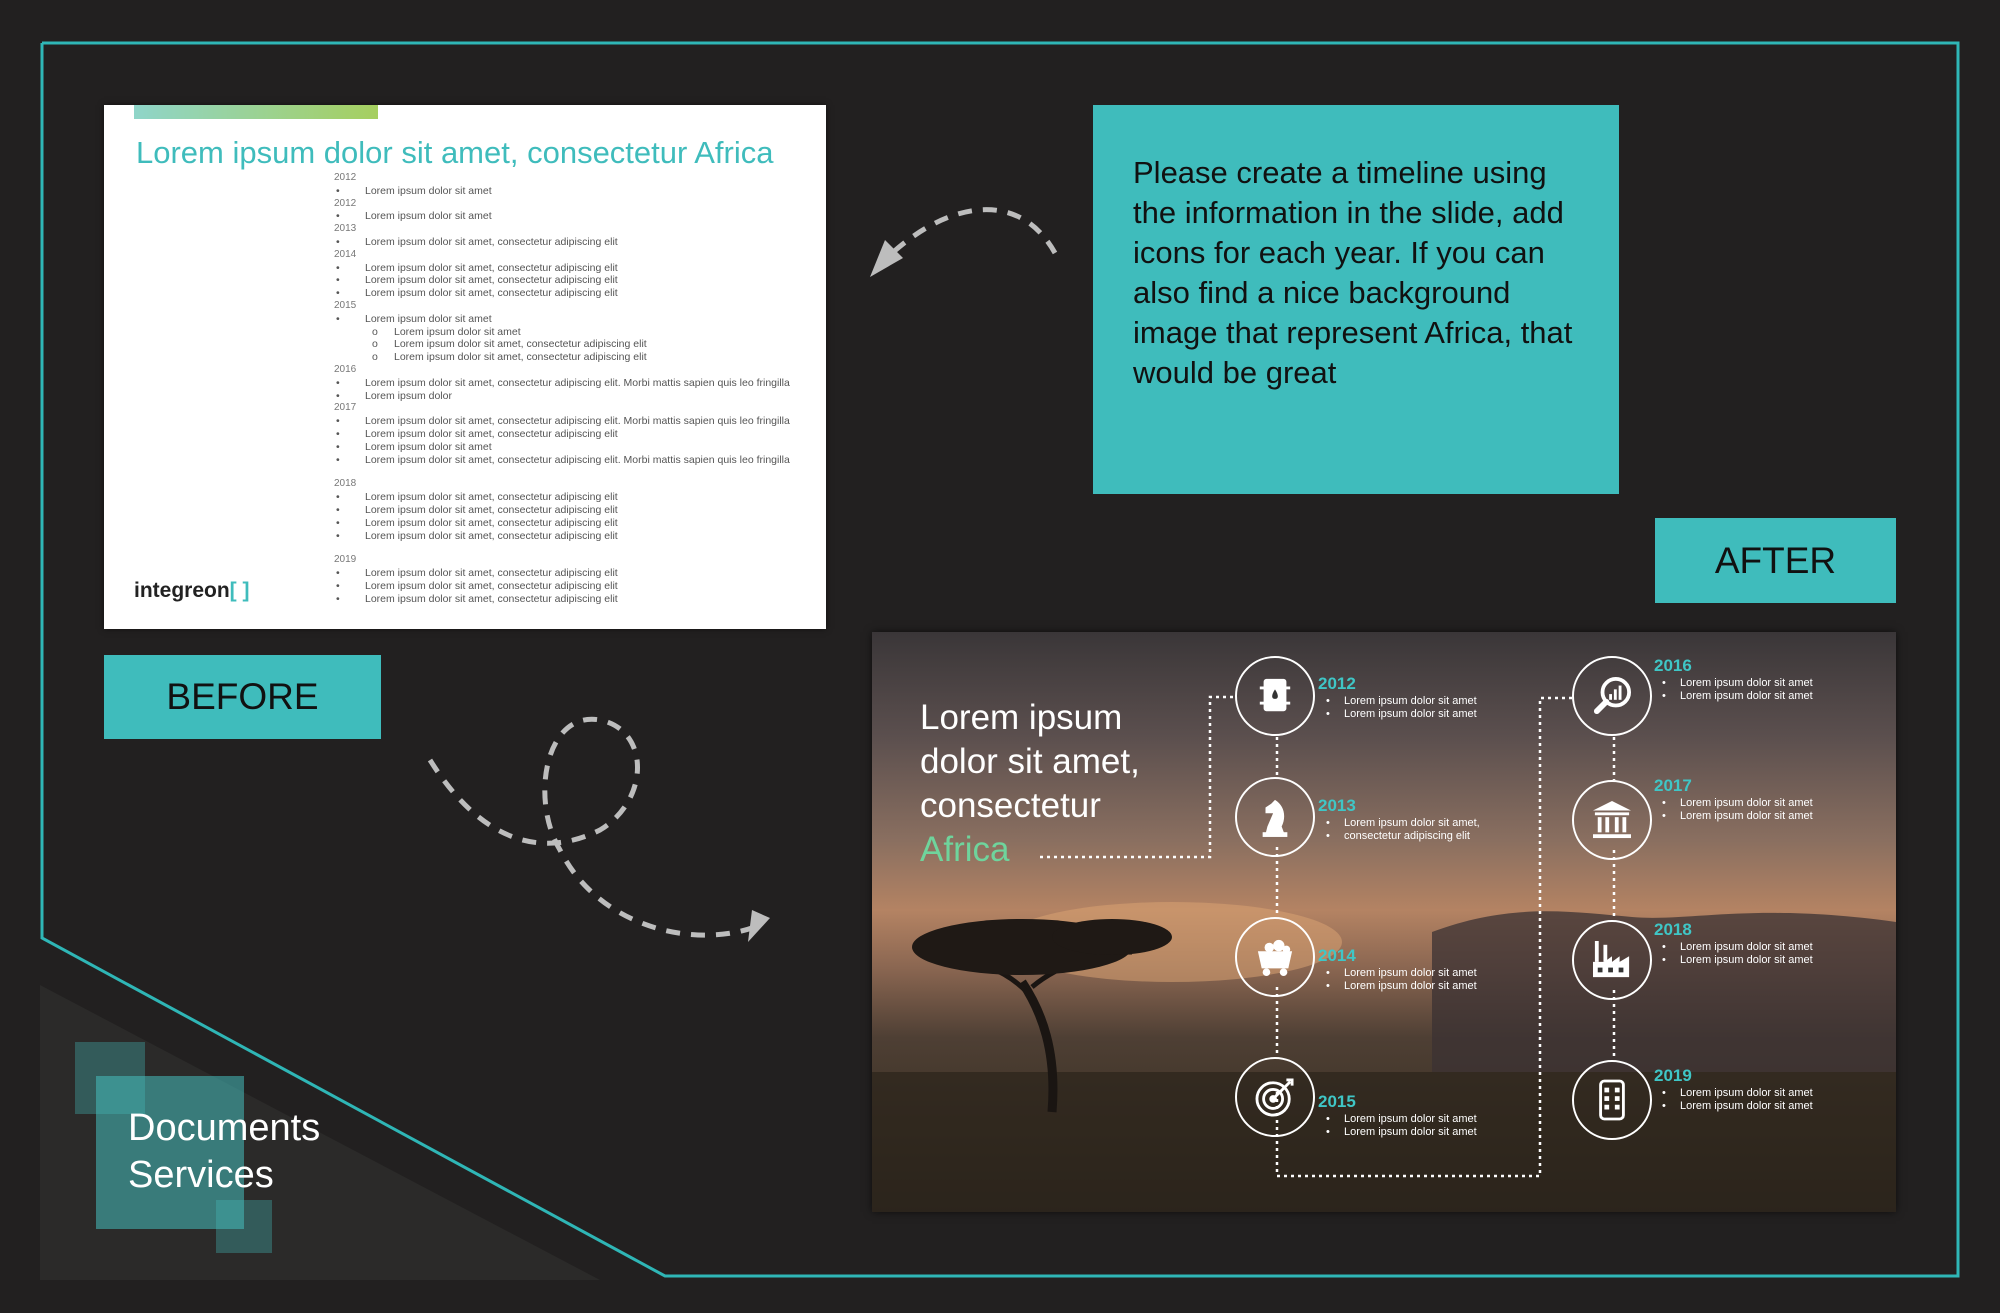  Describe the element at coordinates (1403, 823) in the screenshot. I see `timeline-bullet: • Lorem ipsum dolor sit amet,` at that location.